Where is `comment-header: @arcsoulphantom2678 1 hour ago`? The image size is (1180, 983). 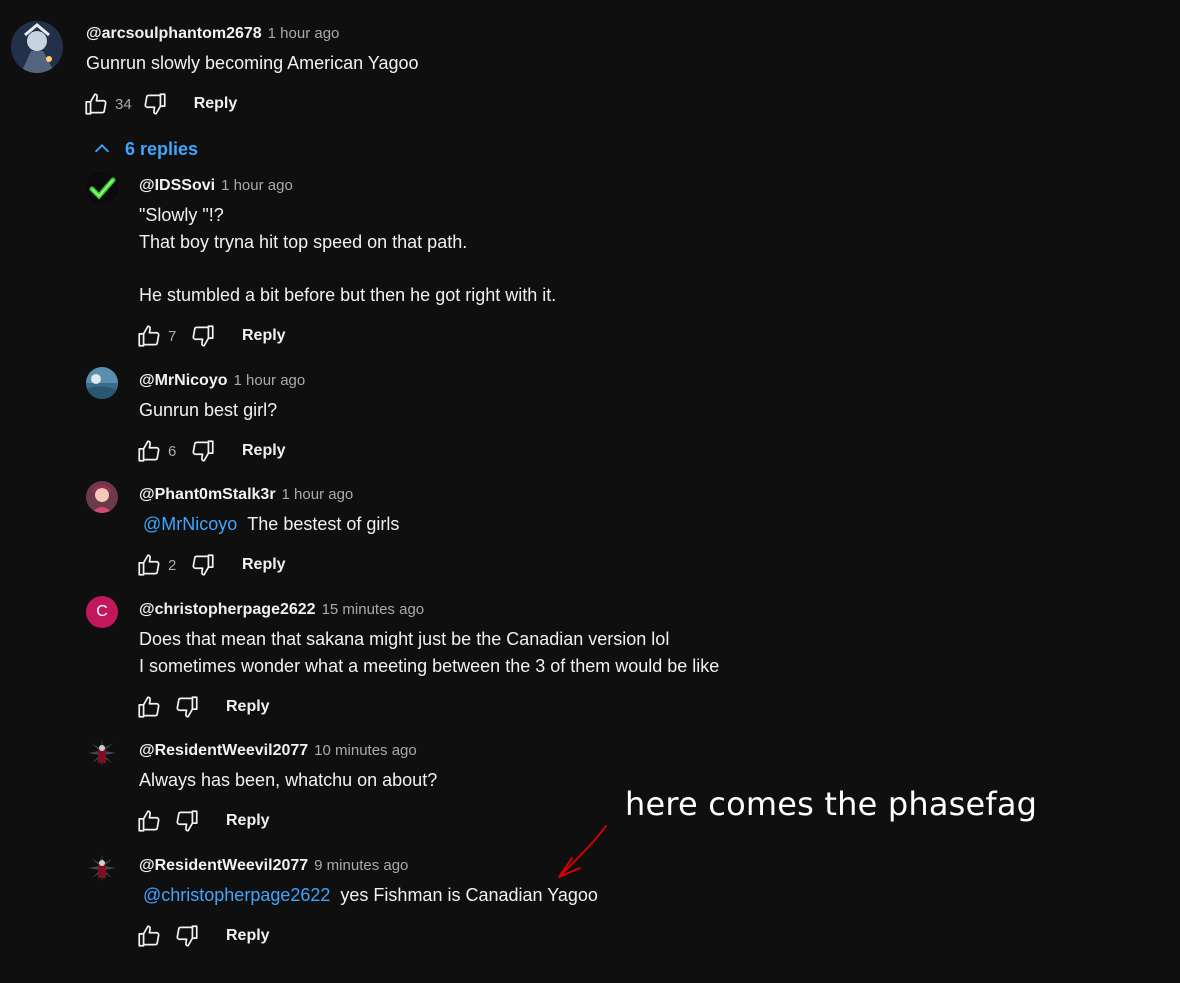
comment-header: @arcsoulphantom2678 1 hour ago is located at coordinates (212, 34).